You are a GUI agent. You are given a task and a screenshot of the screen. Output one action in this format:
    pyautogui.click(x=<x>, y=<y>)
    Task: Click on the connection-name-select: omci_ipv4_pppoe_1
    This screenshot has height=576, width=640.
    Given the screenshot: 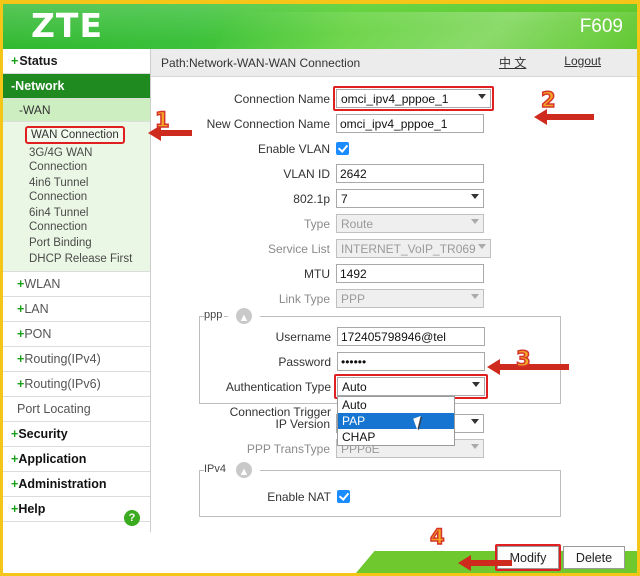 What is the action you would take?
    pyautogui.click(x=413, y=98)
    